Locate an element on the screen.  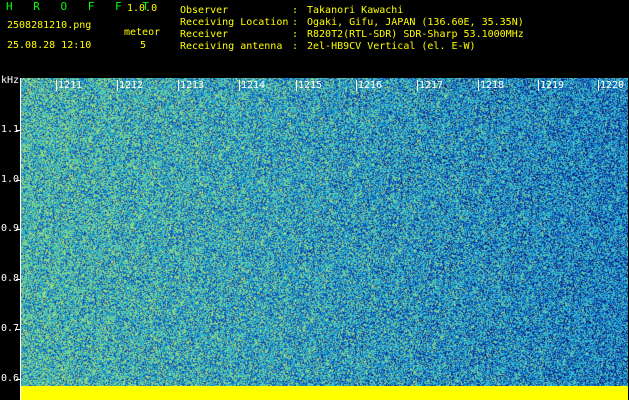
x-tick-label: 1216 is located at coordinates (369, 85).